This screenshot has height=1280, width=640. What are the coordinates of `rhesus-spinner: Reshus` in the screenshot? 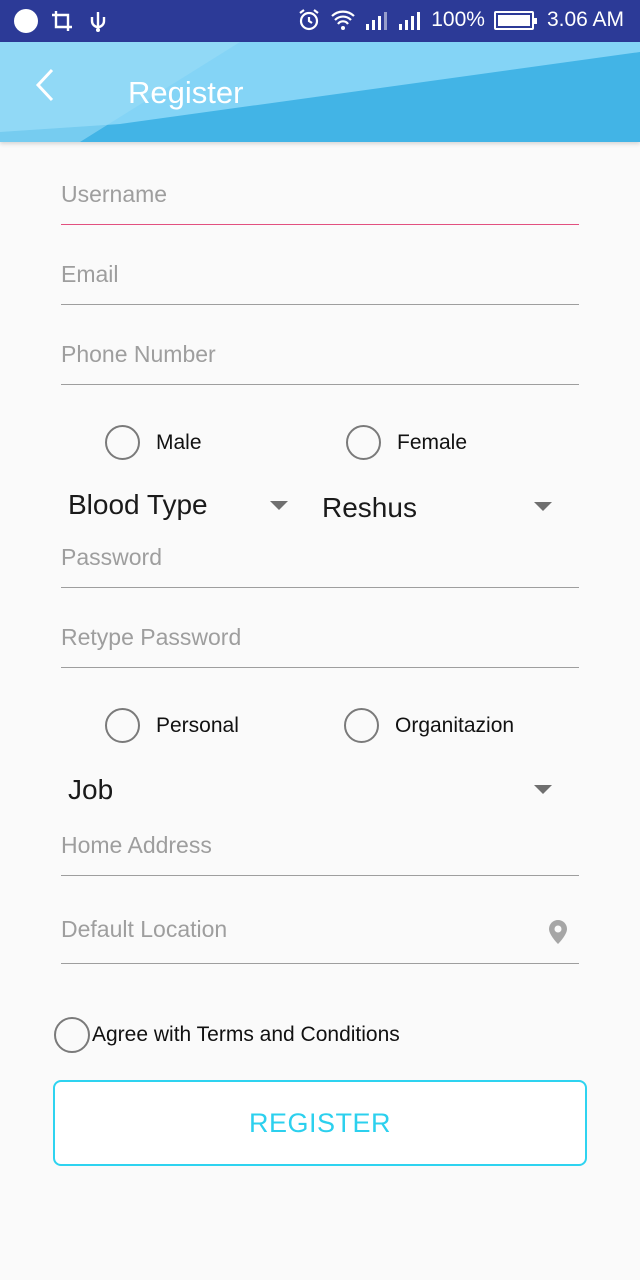 It's located at (438, 514).